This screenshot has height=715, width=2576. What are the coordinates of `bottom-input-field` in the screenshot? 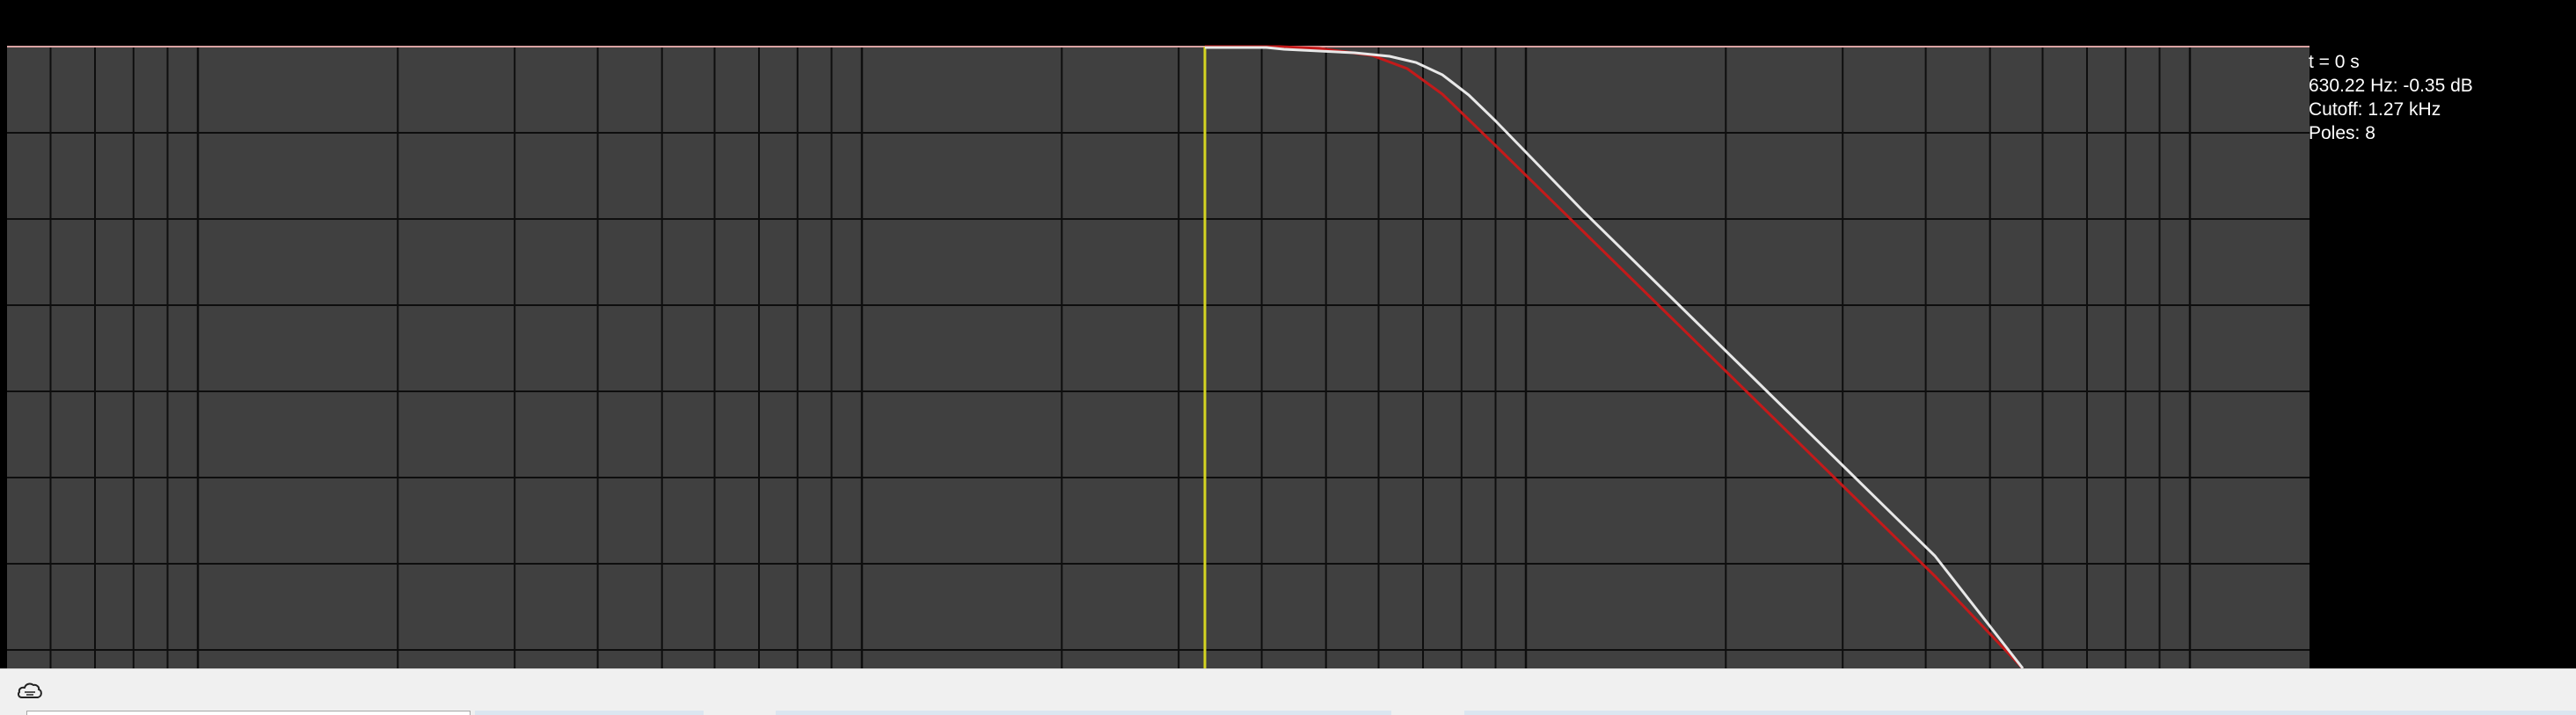 It's located at (248, 713).